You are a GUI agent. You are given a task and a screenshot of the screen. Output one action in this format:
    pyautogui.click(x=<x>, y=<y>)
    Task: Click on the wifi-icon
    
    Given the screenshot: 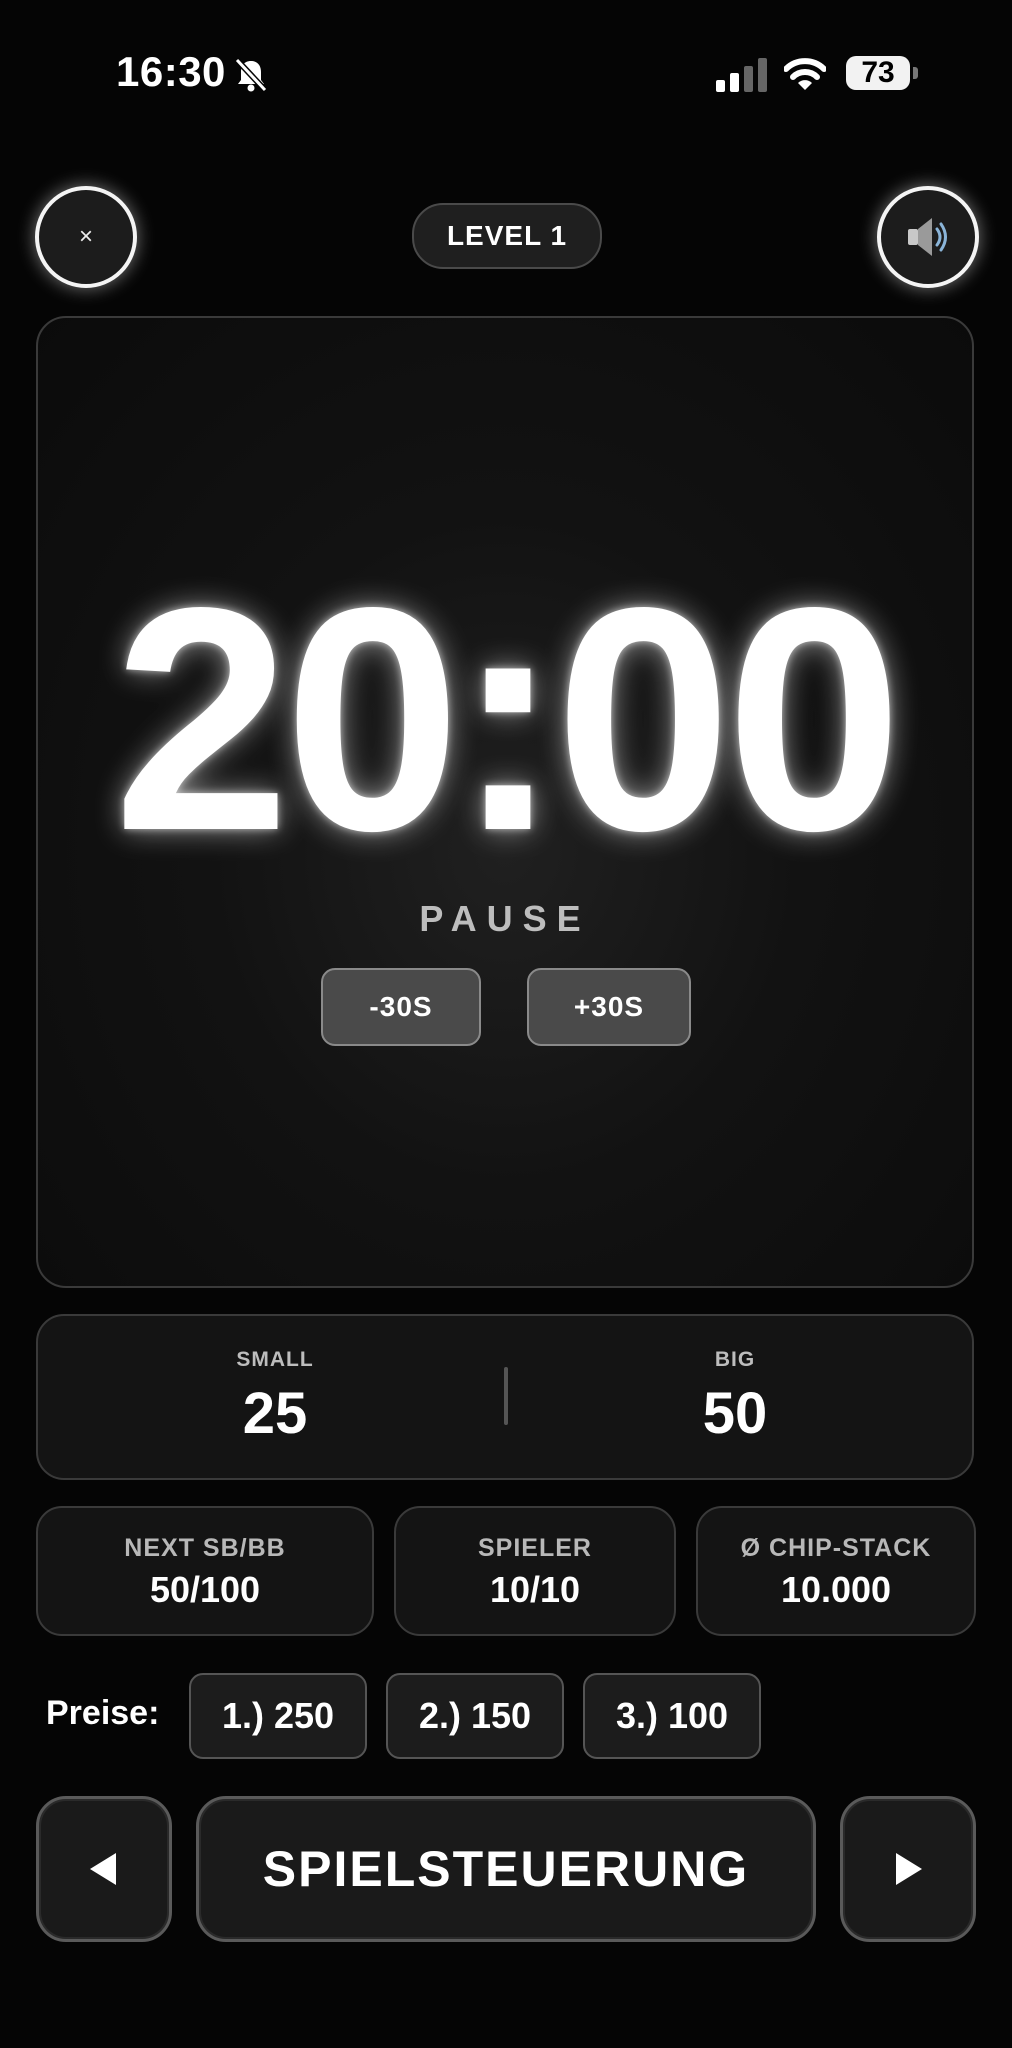 What is the action you would take?
    pyautogui.click(x=805, y=74)
    